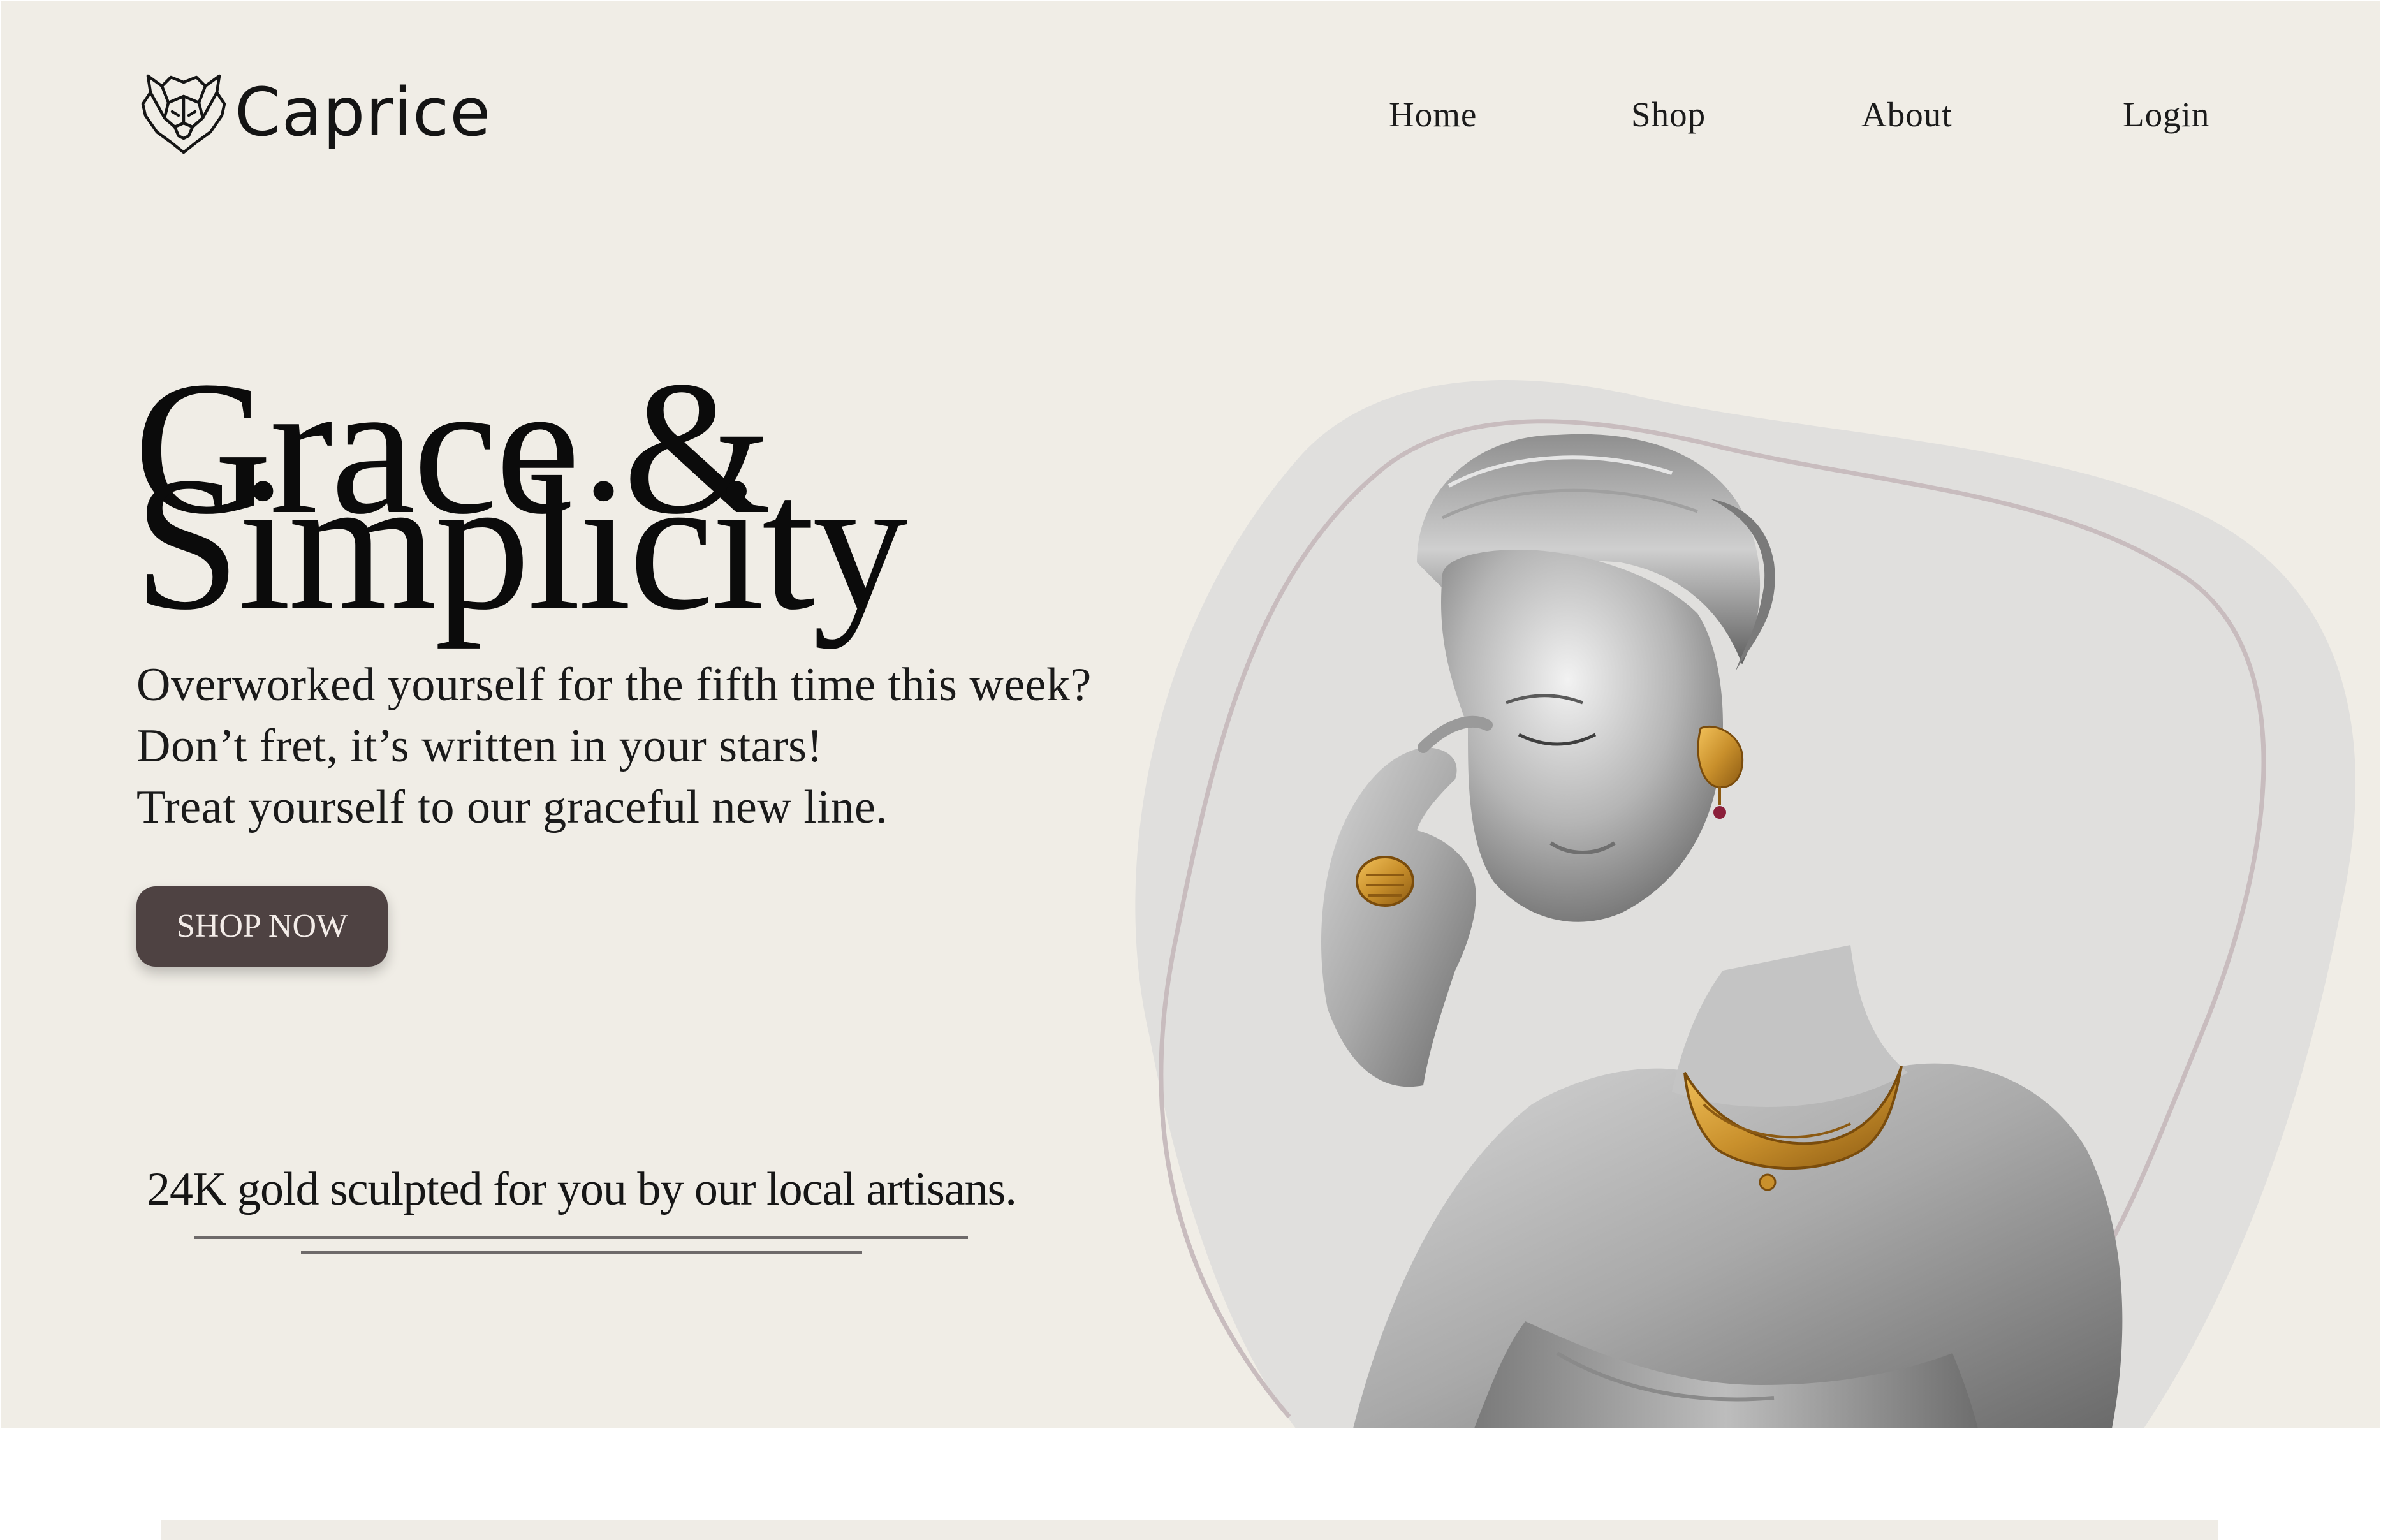 The image size is (2381, 1540). I want to click on main-nav: Home Shop About Login, so click(1190, 116).